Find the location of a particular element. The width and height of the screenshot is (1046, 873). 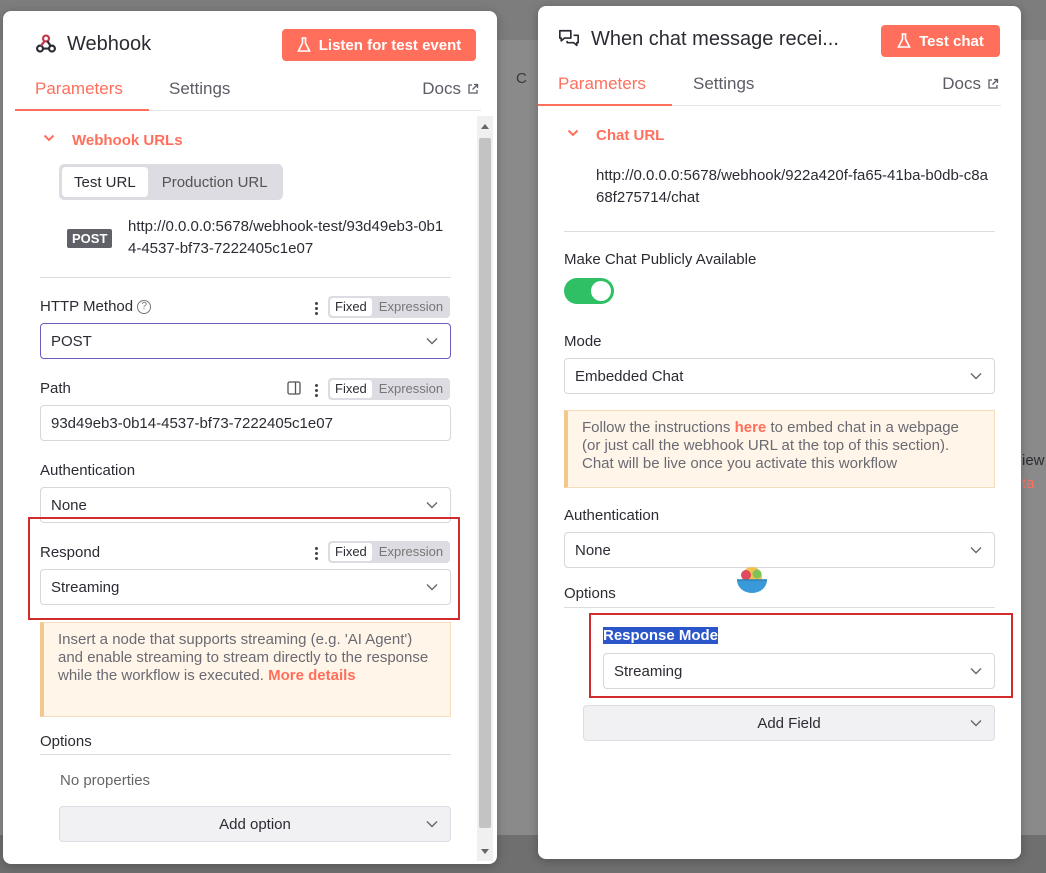

button-label: Listen for test event is located at coordinates (390, 45).